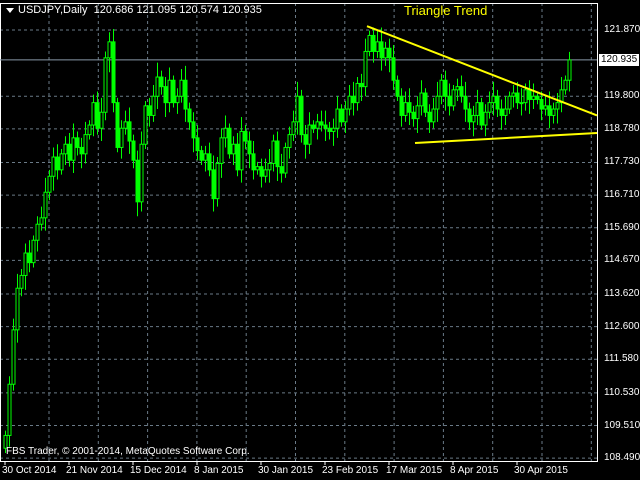 The height and width of the screenshot is (480, 640). I want to click on current-price-label: 120.935, so click(619, 60).